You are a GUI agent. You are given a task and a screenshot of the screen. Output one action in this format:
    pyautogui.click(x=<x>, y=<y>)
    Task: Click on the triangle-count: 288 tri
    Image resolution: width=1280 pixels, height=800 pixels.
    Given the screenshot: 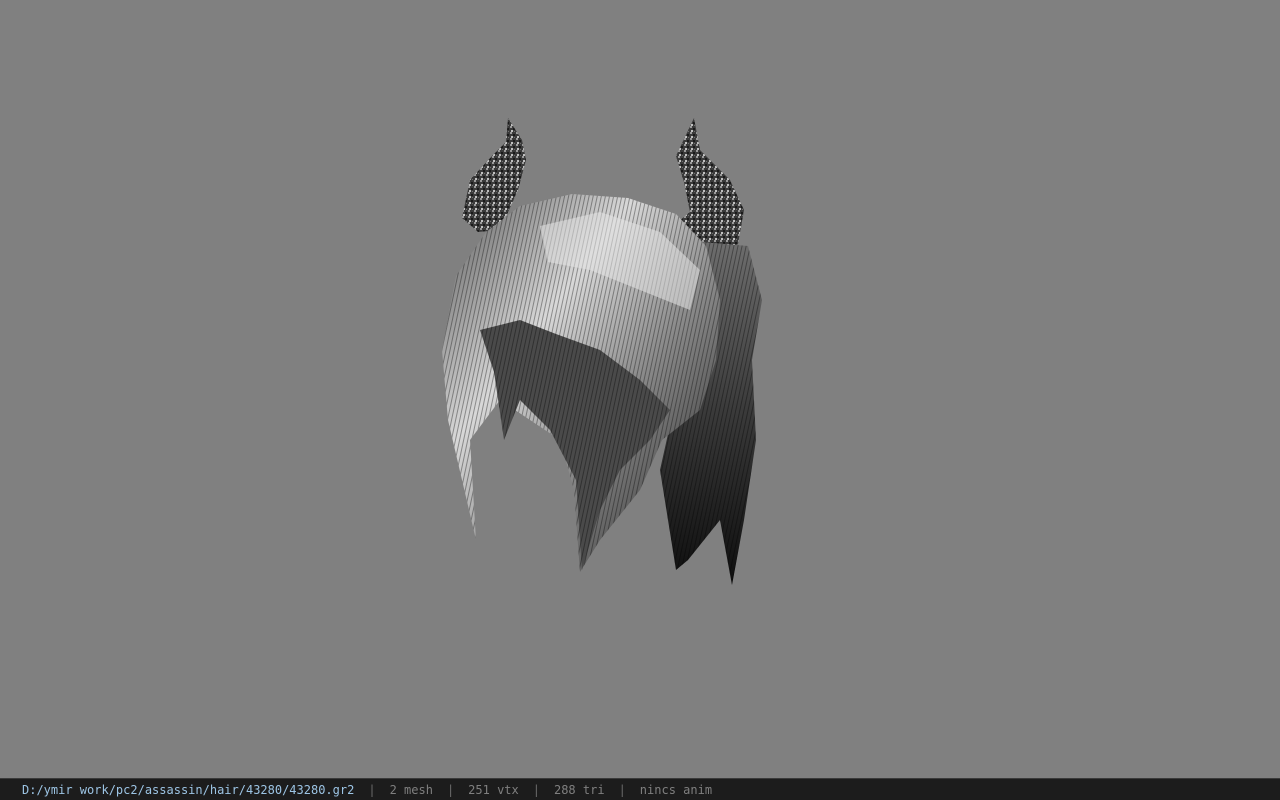 What is the action you would take?
    pyautogui.click(x=579, y=789)
    